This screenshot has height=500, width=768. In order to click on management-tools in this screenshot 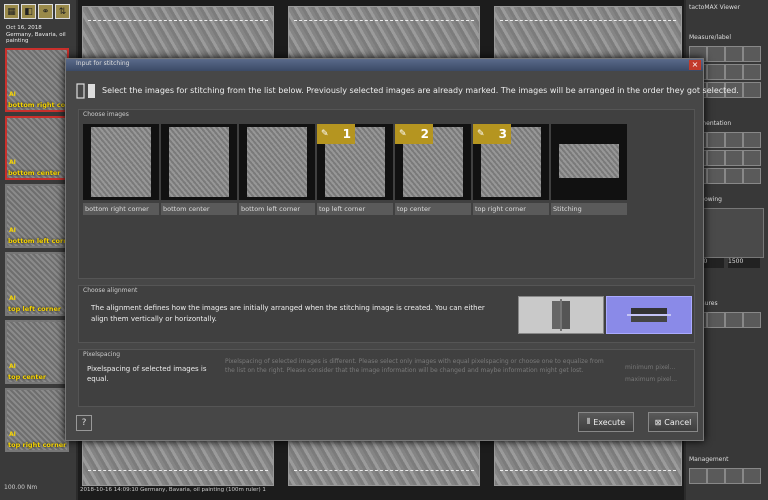, I will do `click(725, 476)`.